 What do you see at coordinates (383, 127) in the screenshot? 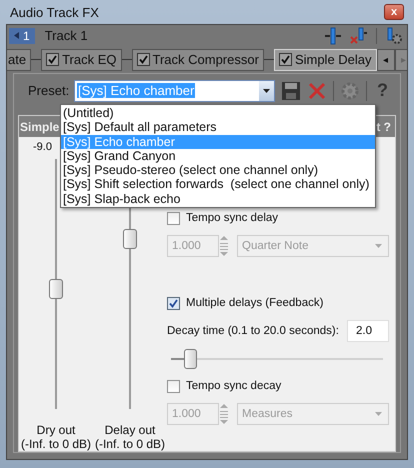
I see `panel-header-text: t ?` at bounding box center [383, 127].